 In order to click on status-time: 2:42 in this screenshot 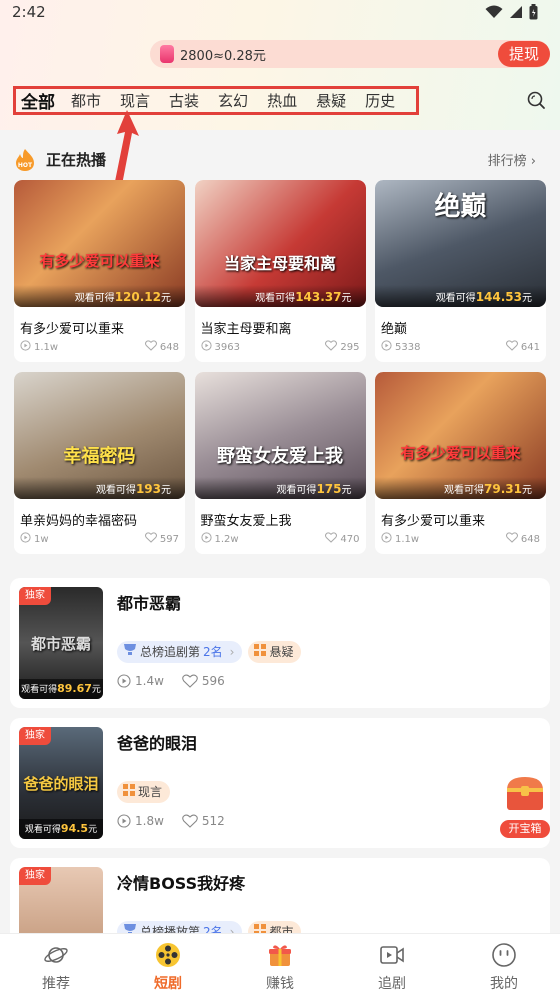, I will do `click(29, 12)`.